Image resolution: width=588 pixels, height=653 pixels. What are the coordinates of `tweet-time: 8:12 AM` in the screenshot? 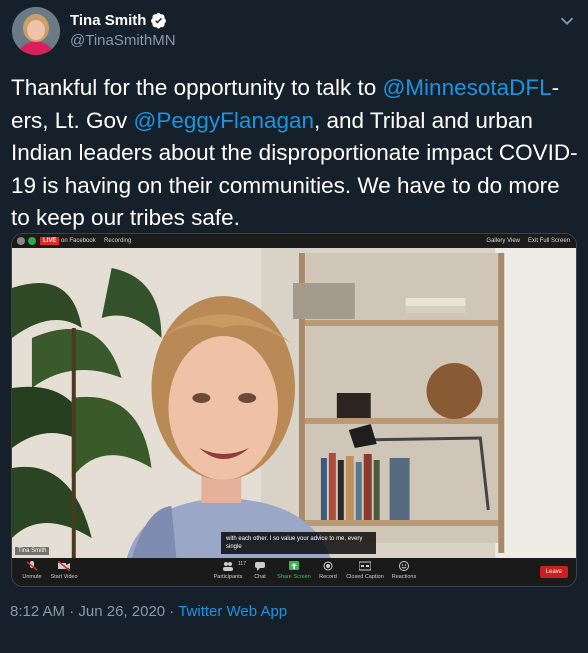 It's located at (37, 611).